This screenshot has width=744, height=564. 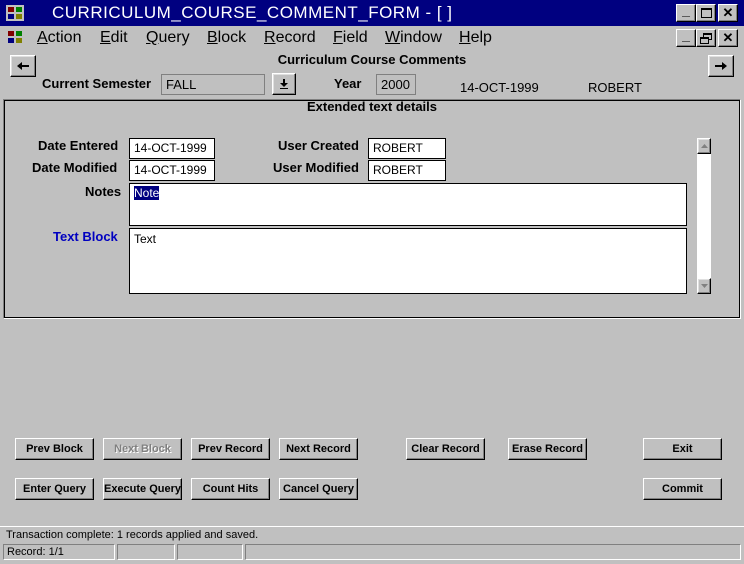 What do you see at coordinates (475, 38) in the screenshot?
I see `menu-help: Help` at bounding box center [475, 38].